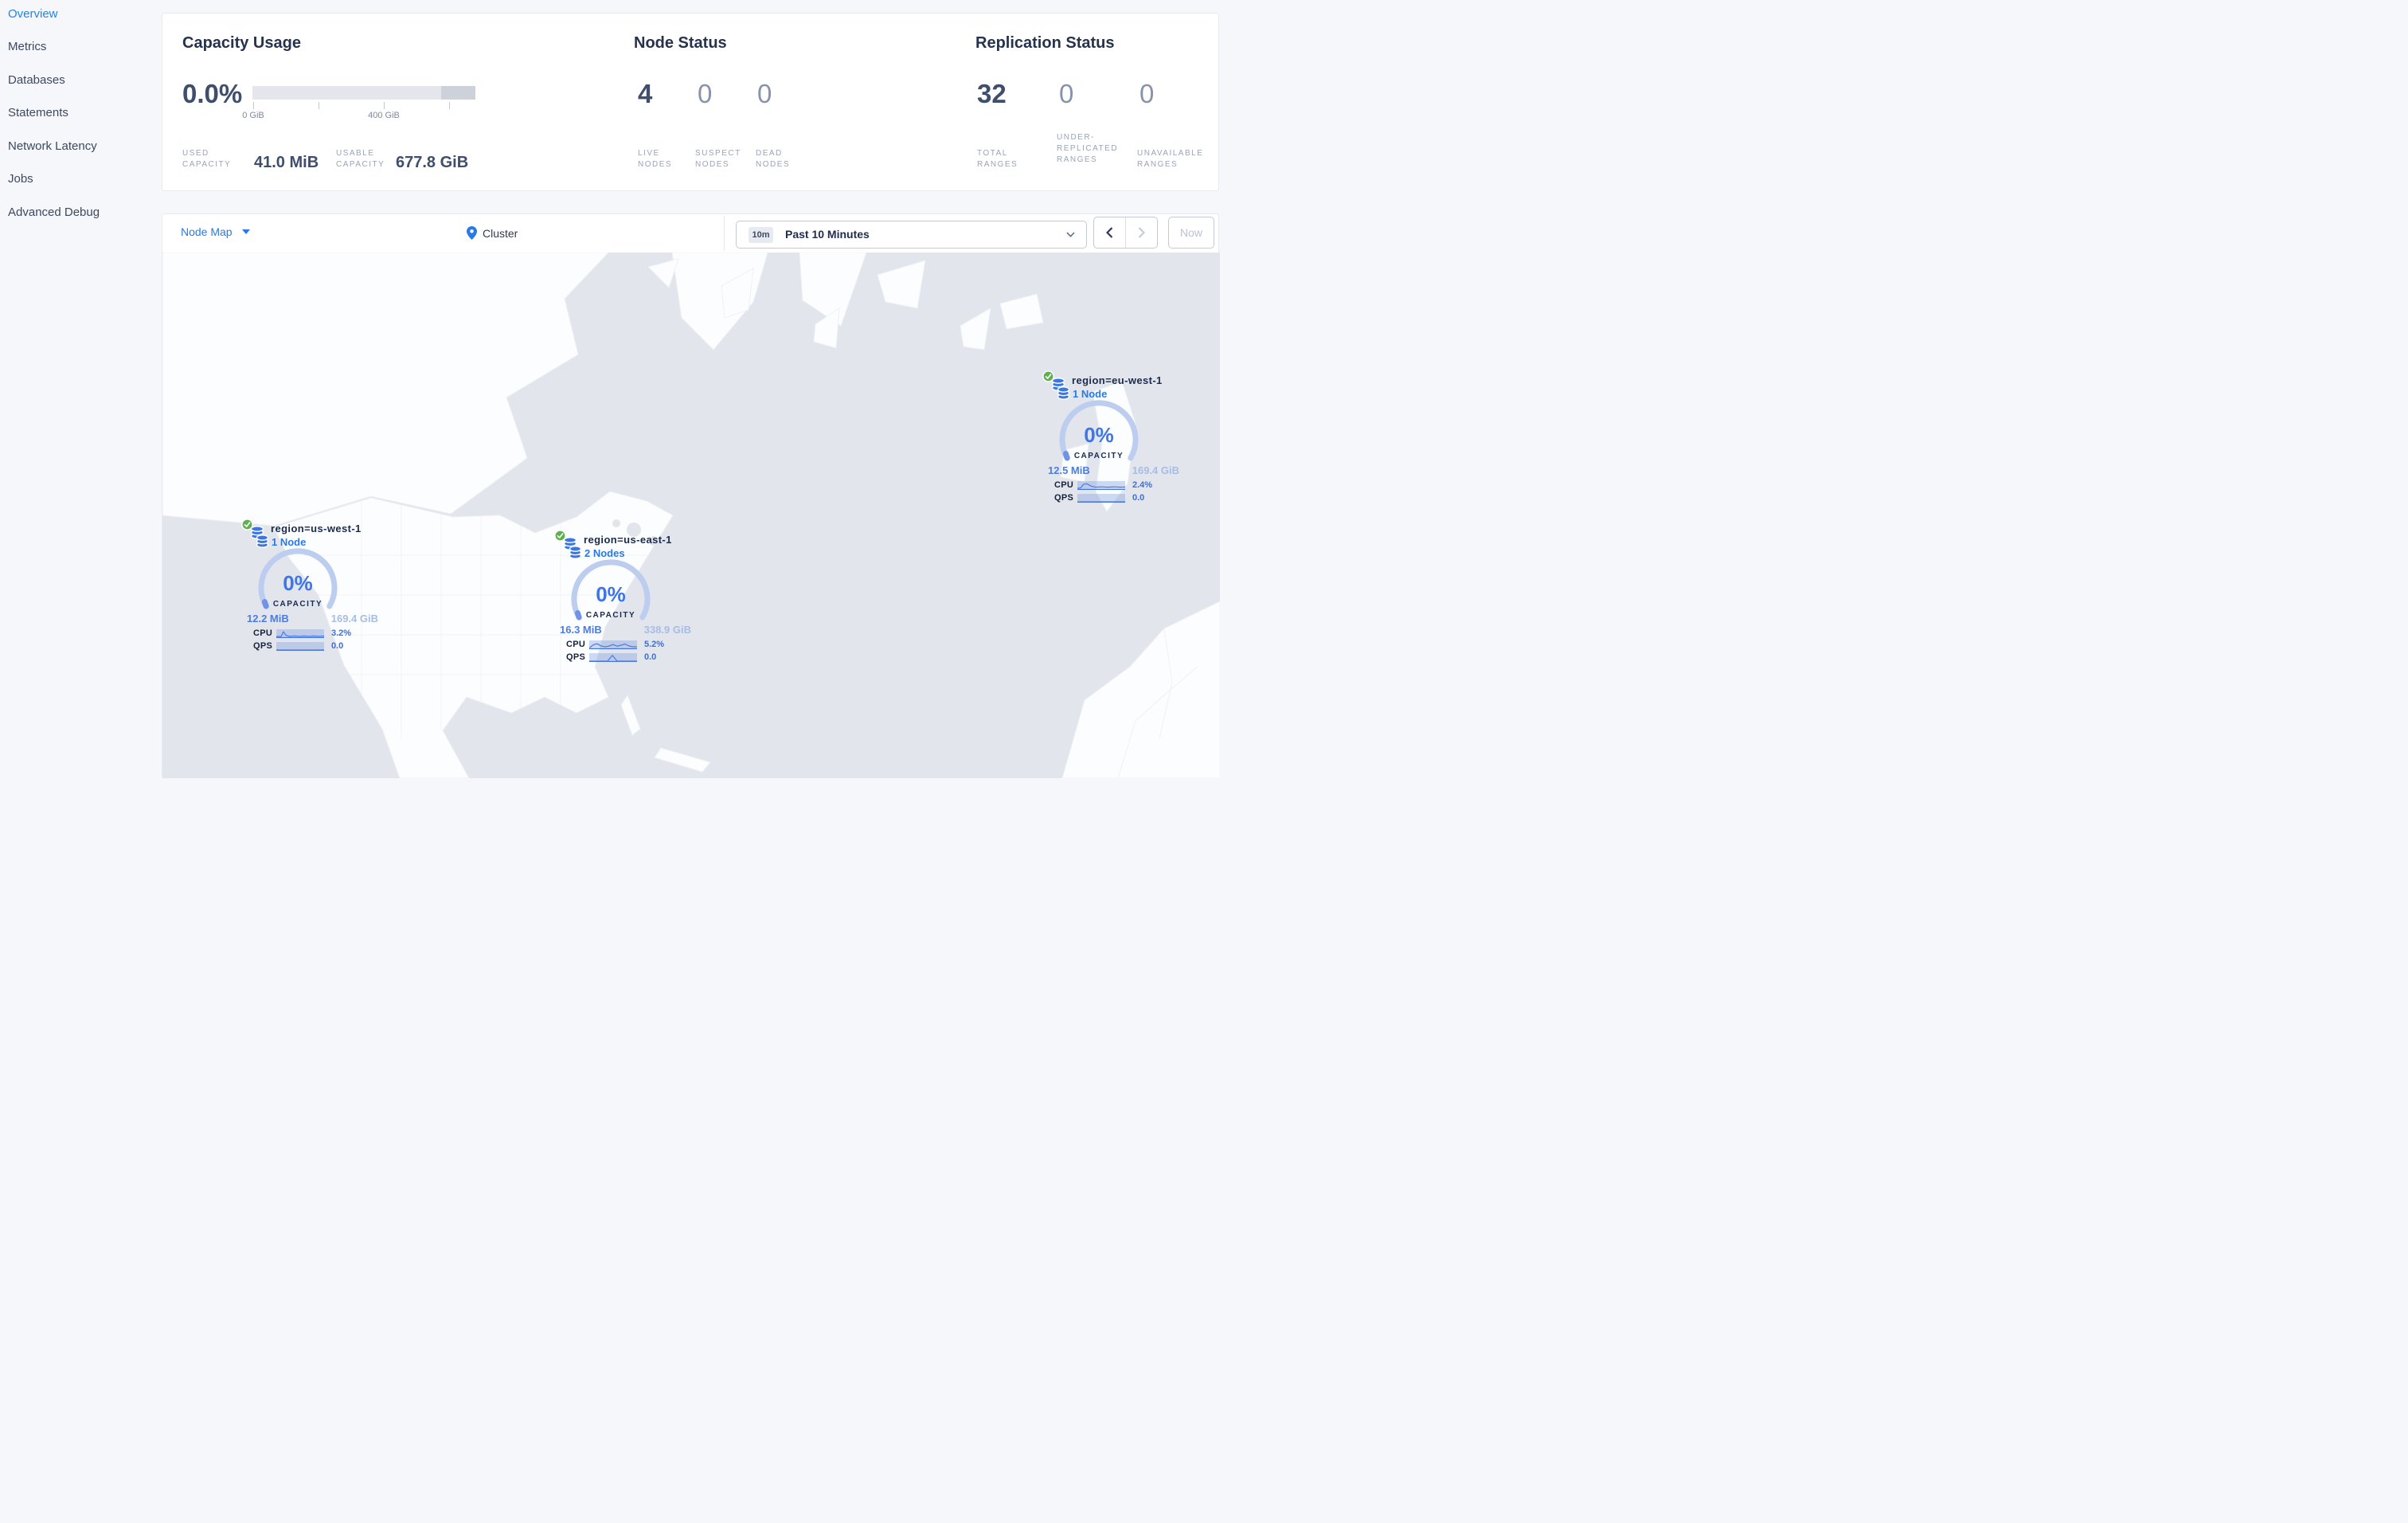 The image size is (2408, 1523). I want to click on view-mode-dropdown: Node Map, so click(216, 231).